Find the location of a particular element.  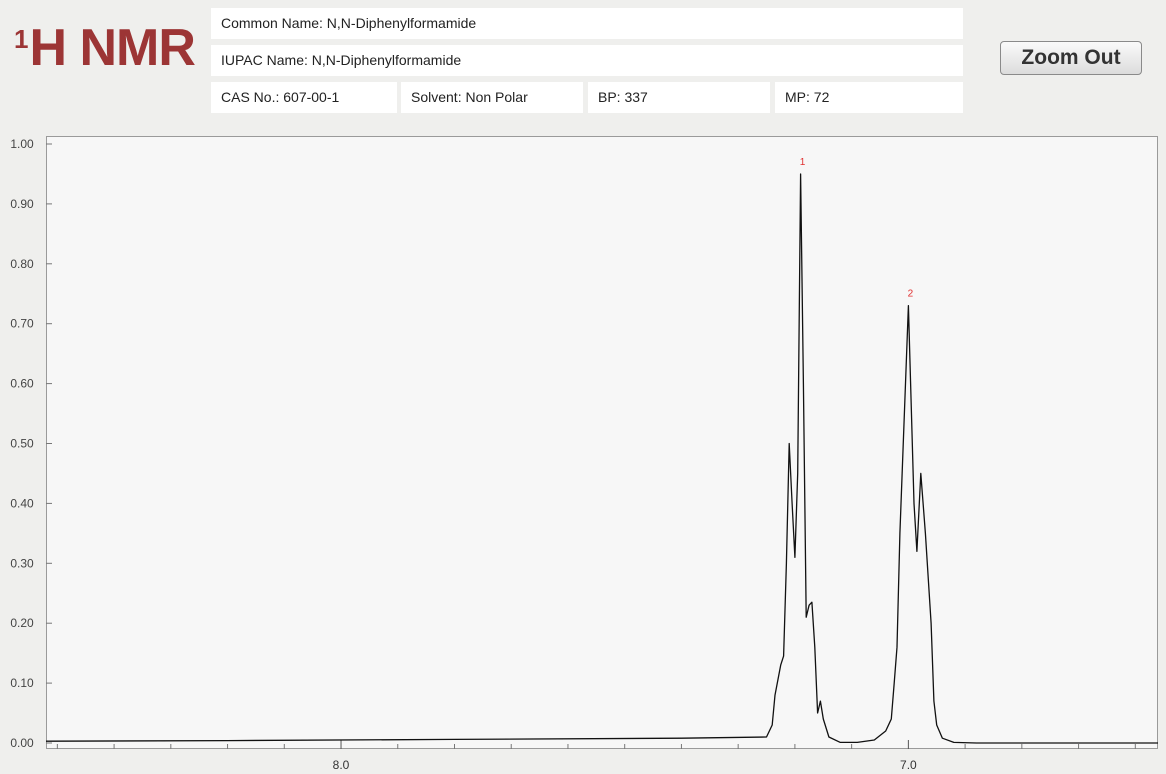

y-tick-label: 0.00 is located at coordinates (22, 743).